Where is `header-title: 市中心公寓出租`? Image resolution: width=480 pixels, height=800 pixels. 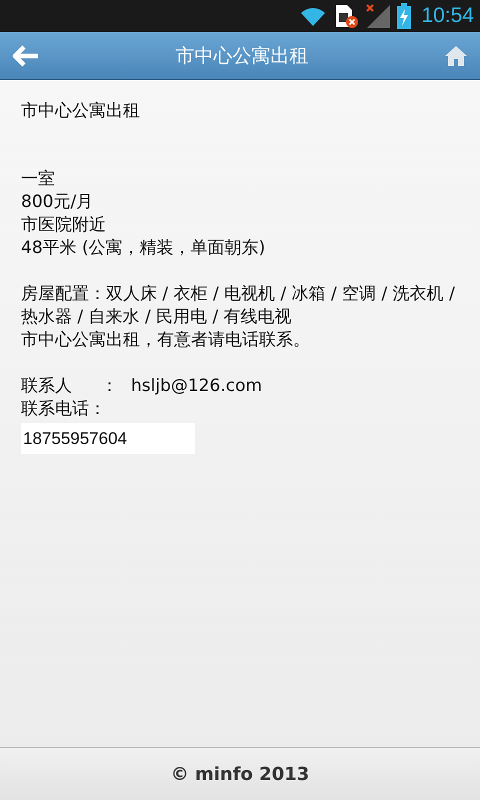 header-title: 市中心公寓出租 is located at coordinates (242, 56).